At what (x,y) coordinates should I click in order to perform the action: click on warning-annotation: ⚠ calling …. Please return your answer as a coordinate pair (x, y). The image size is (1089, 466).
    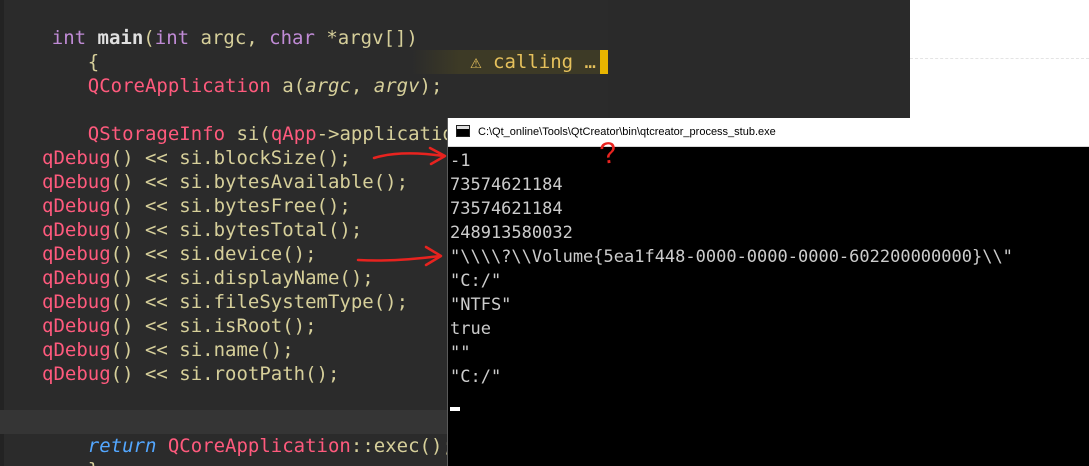
    Looking at the image, I should click on (506, 62).